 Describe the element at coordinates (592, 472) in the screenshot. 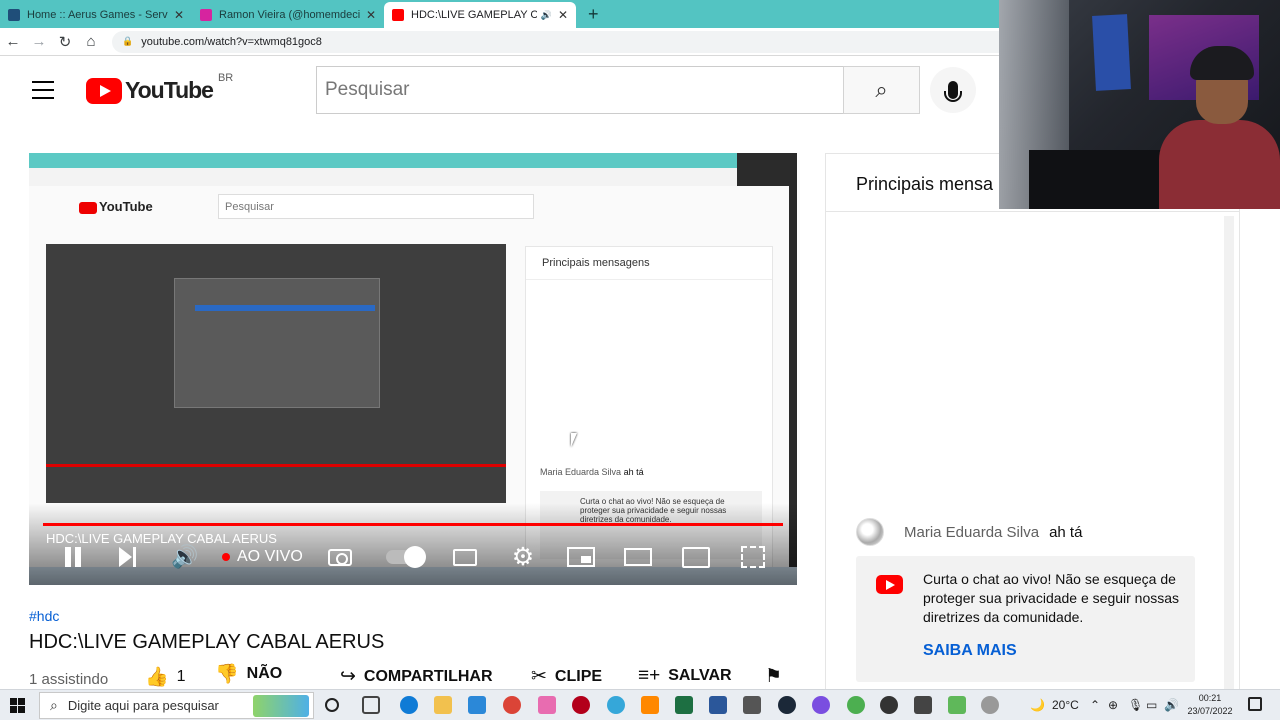

I see `captured-chat-message: Maria Eduarda Silva ah tá` at that location.